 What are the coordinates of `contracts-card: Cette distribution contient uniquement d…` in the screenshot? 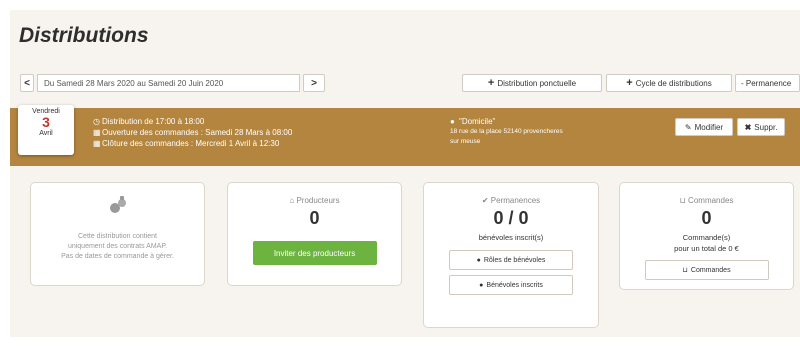 It's located at (117, 234).